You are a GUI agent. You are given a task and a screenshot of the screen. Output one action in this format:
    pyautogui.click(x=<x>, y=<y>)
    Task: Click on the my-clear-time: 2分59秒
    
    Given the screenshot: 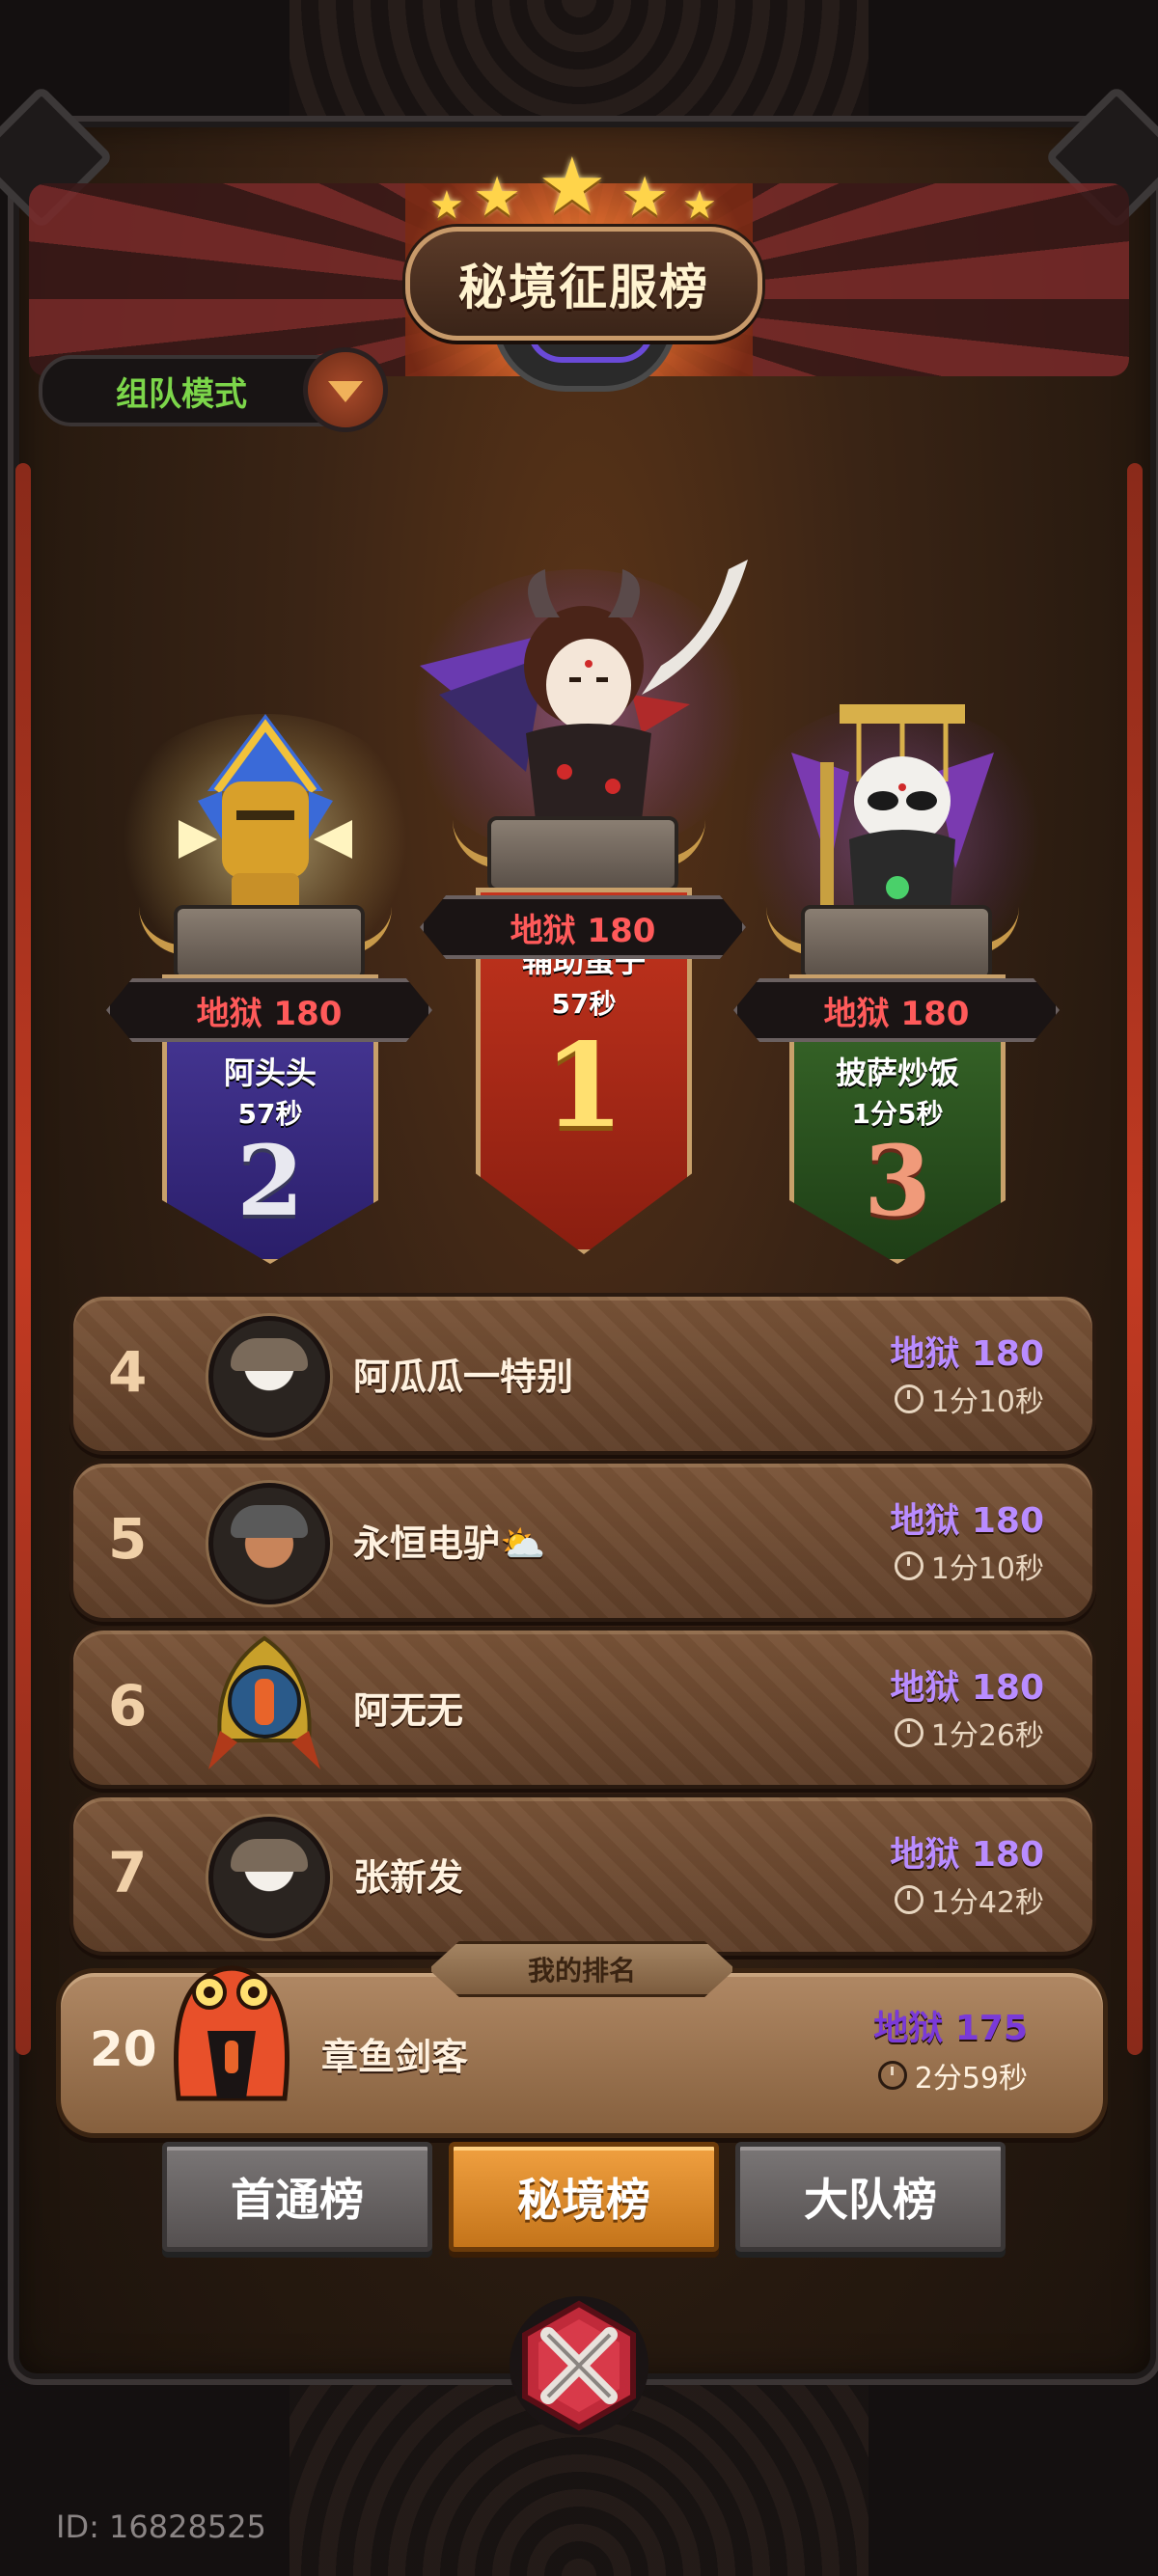 What is the action you would take?
    pyautogui.click(x=952, y=2075)
    